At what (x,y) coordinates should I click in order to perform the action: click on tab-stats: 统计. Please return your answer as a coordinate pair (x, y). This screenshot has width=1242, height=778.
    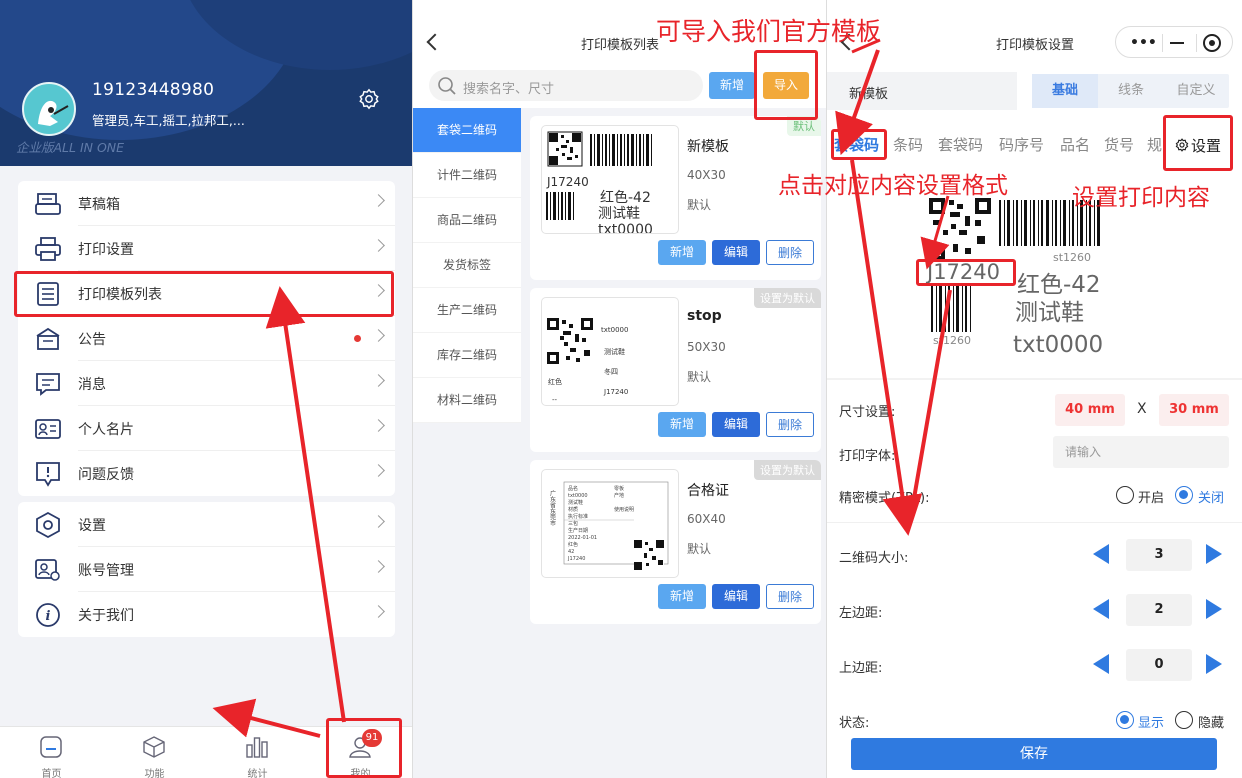
    Looking at the image, I should click on (257, 752).